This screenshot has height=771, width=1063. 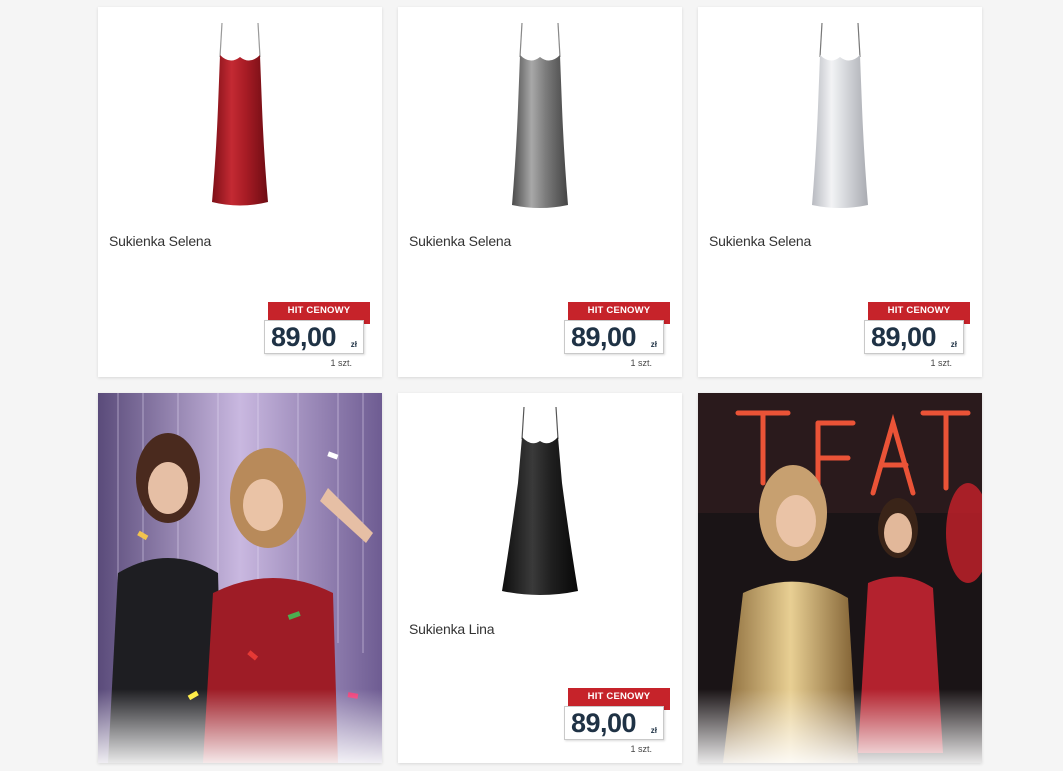 I want to click on black-dress-image, so click(x=540, y=503).